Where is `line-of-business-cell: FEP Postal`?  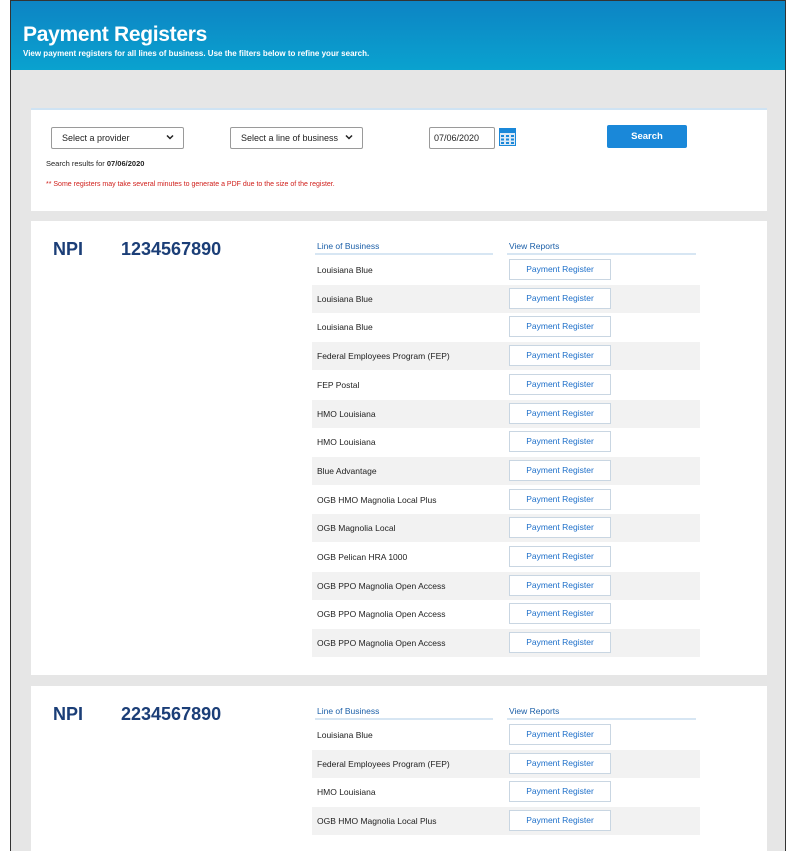
line-of-business-cell: FEP Postal is located at coordinates (338, 384).